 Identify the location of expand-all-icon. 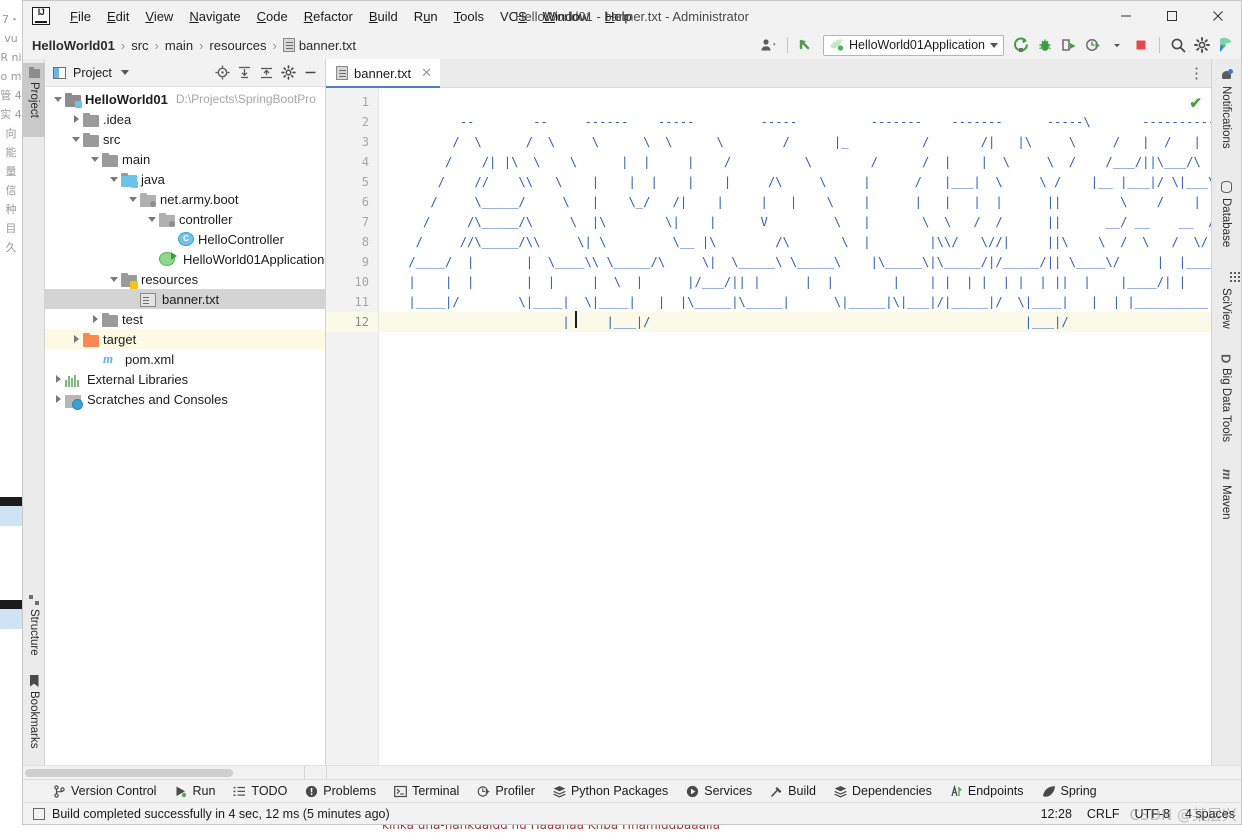
(244, 72).